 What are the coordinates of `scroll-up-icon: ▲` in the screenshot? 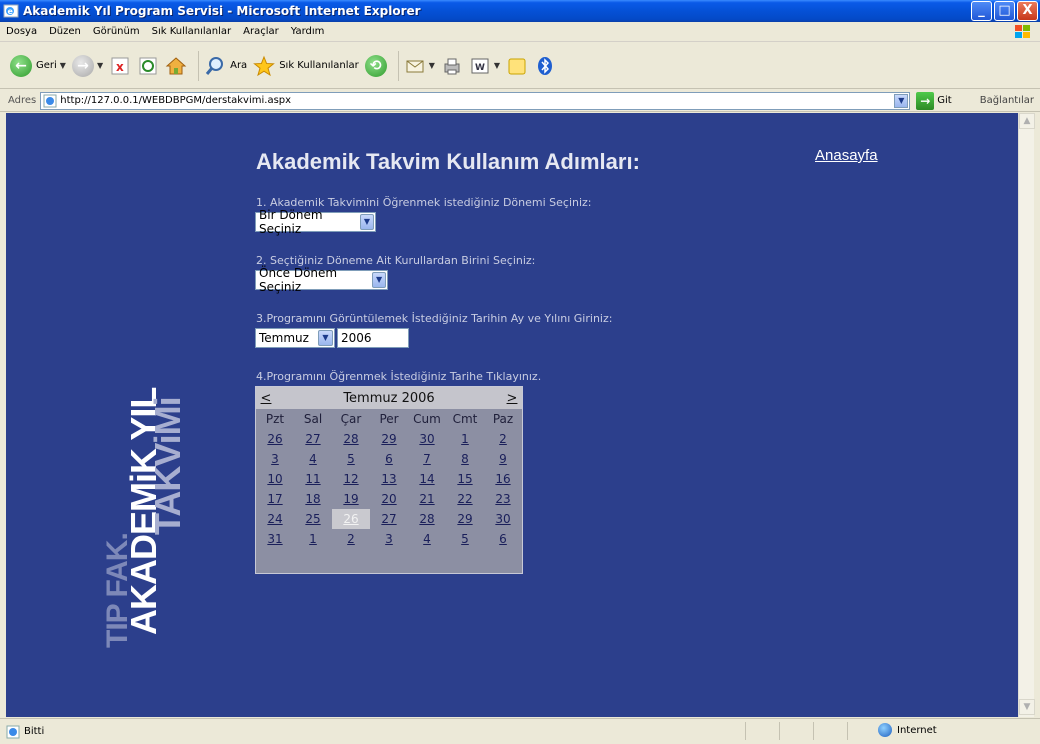 It's located at (1027, 121).